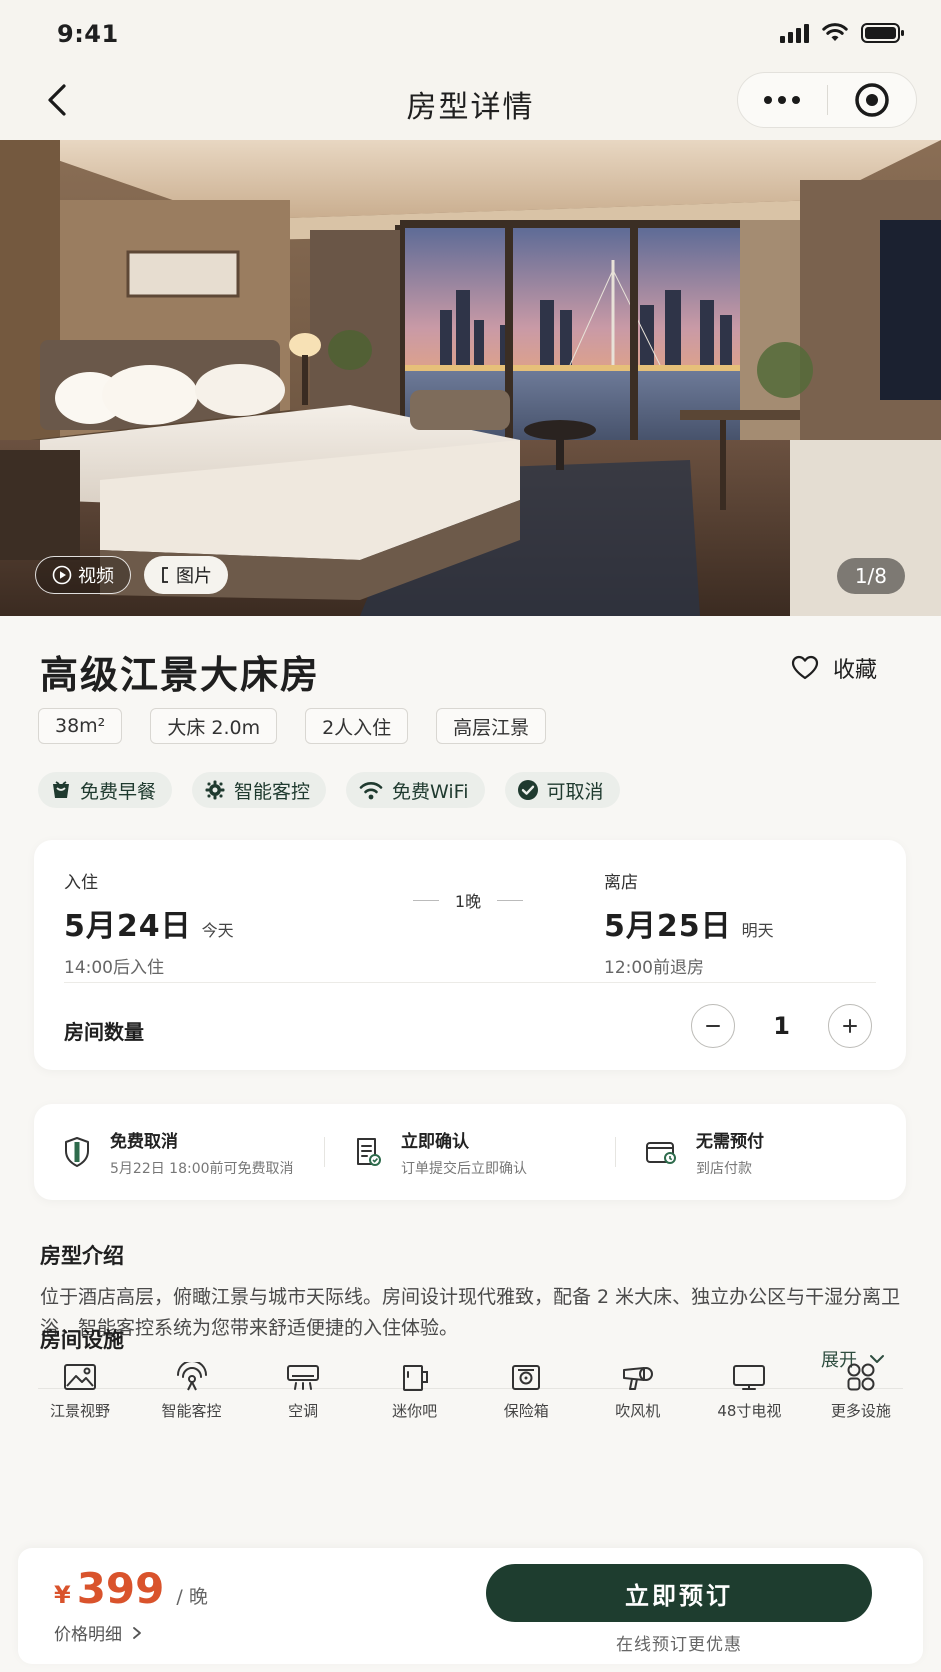 The height and width of the screenshot is (1672, 941). What do you see at coordinates (292, 726) in the screenshot?
I see `room-tags: 38m² 大床 2.0m 2人入住 高层江景` at bounding box center [292, 726].